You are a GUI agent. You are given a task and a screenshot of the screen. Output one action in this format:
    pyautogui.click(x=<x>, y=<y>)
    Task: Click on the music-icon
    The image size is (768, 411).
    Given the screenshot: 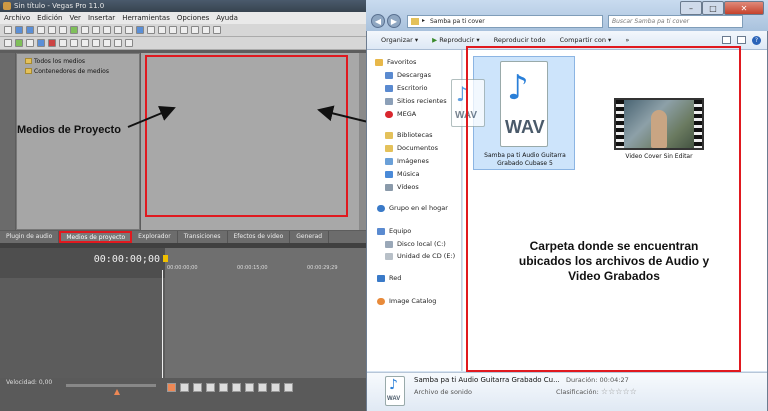 What is the action you would take?
    pyautogui.click(x=389, y=174)
    